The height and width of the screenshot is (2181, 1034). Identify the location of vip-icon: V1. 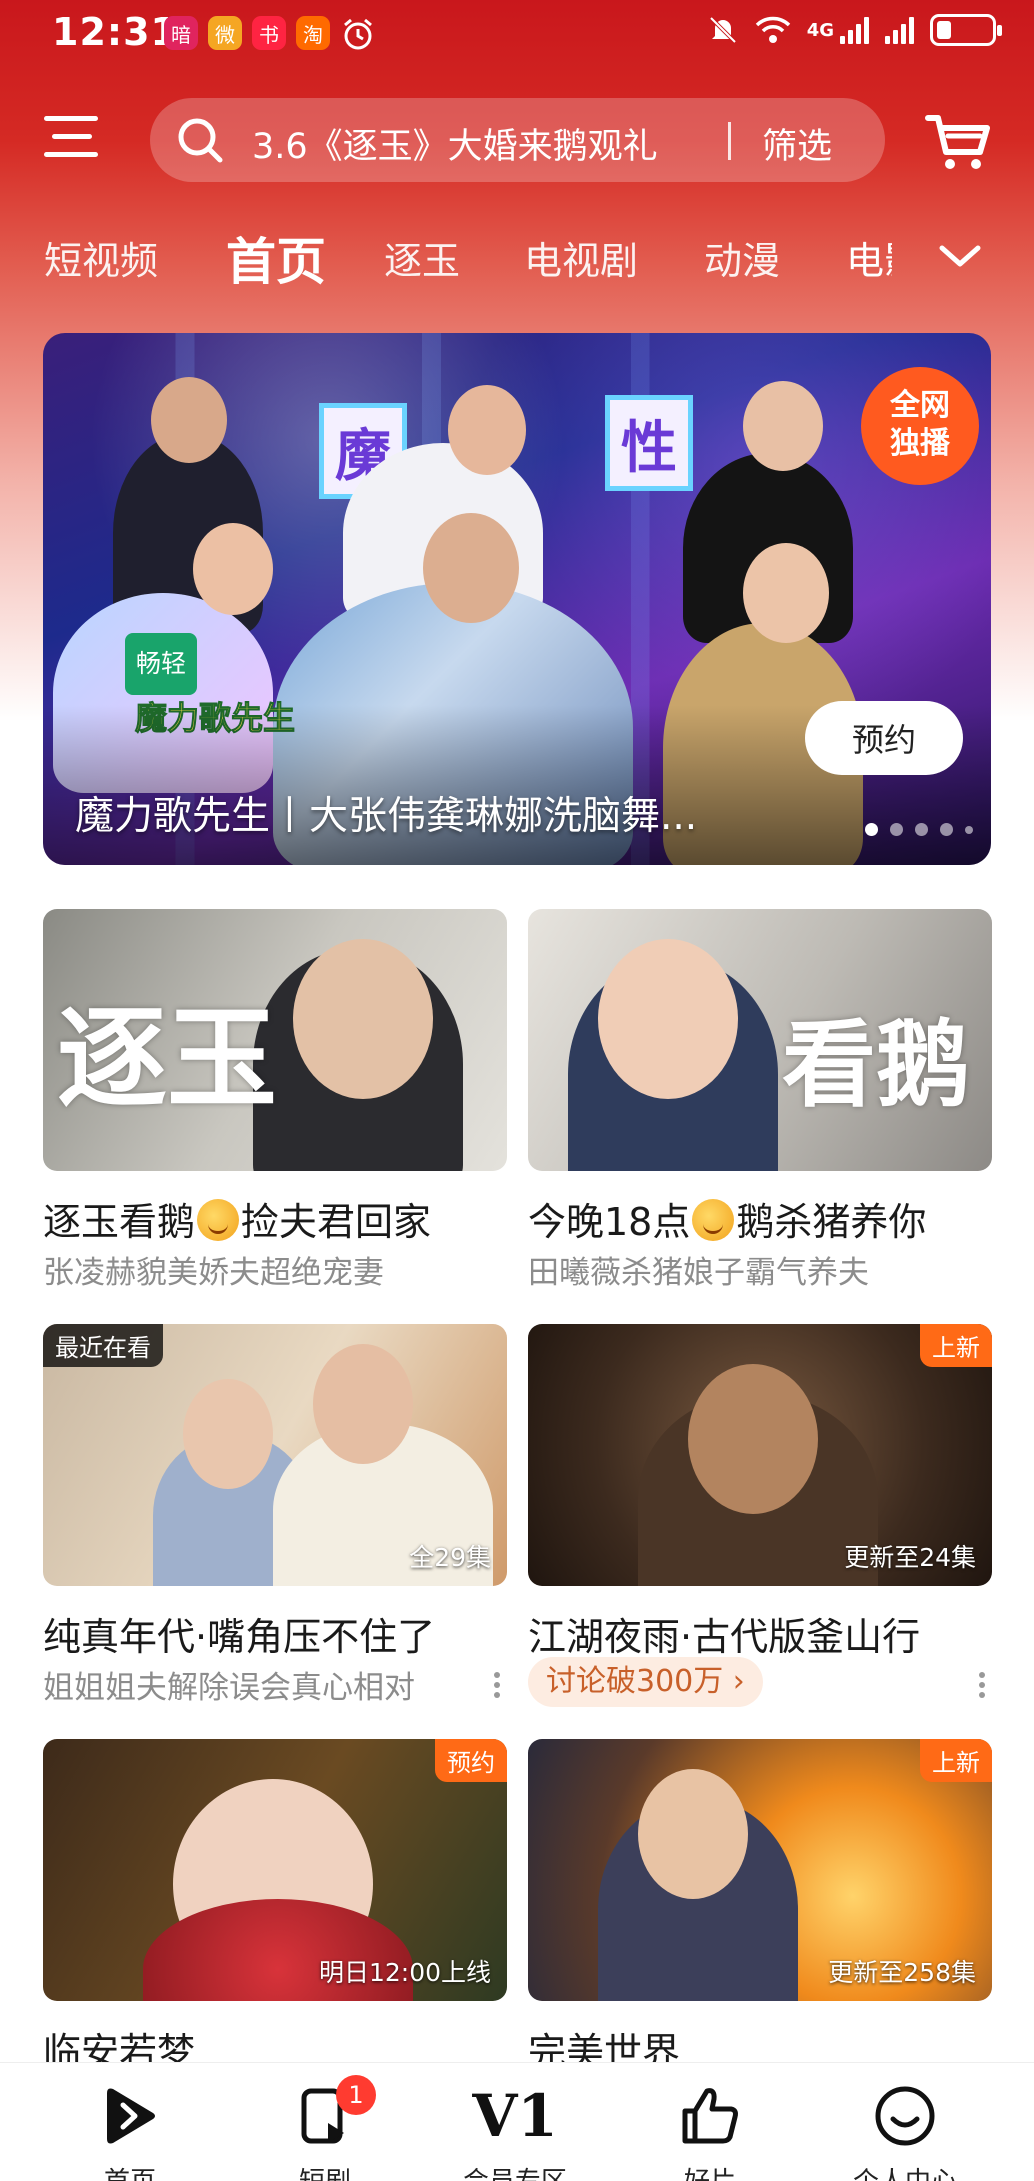
(515, 2116).